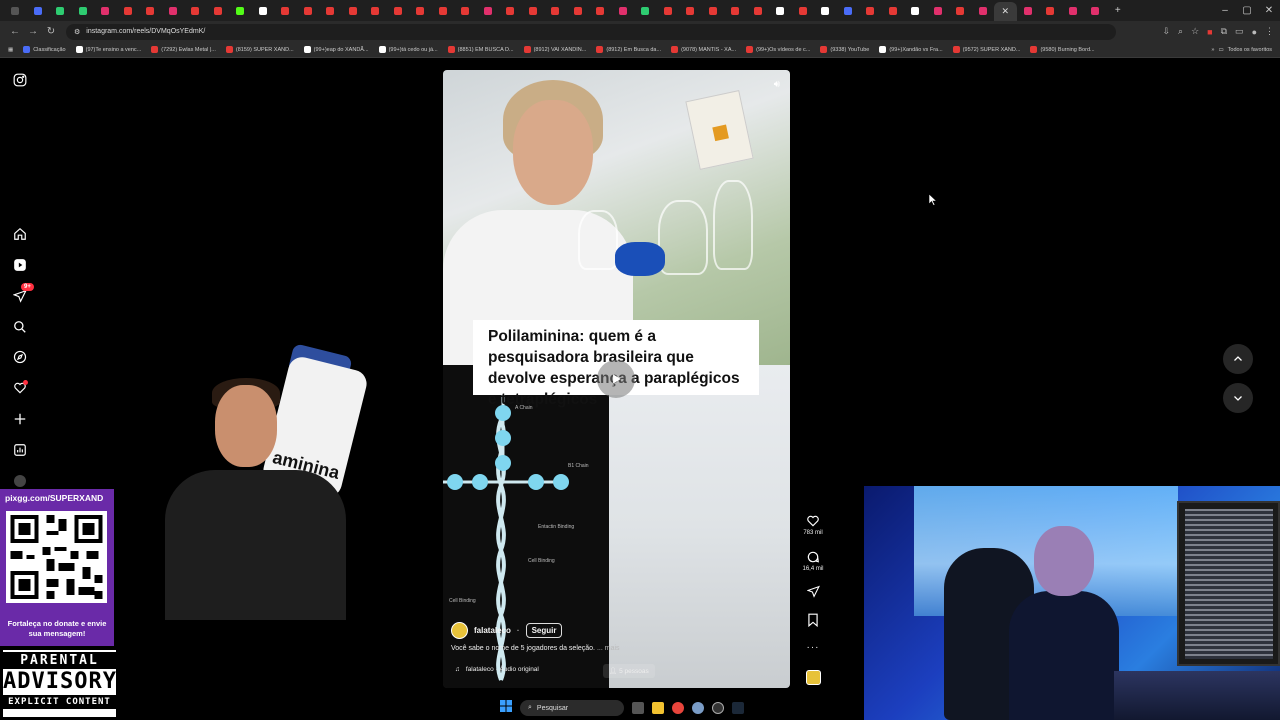  Describe the element at coordinates (1195, 31) in the screenshot. I see `star-icon: ☆` at that location.